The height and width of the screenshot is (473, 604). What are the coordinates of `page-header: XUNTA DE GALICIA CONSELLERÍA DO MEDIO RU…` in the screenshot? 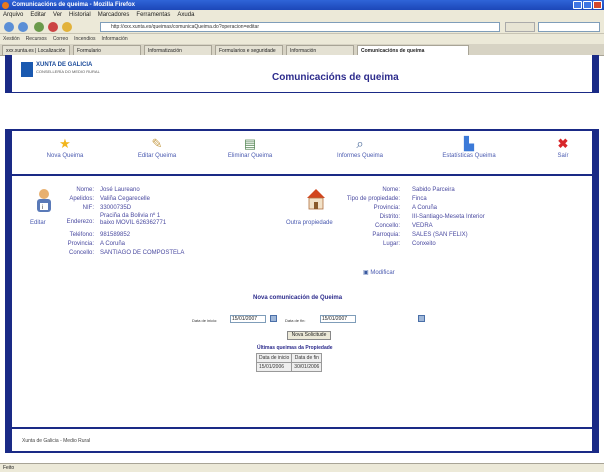 It's located at (302, 73).